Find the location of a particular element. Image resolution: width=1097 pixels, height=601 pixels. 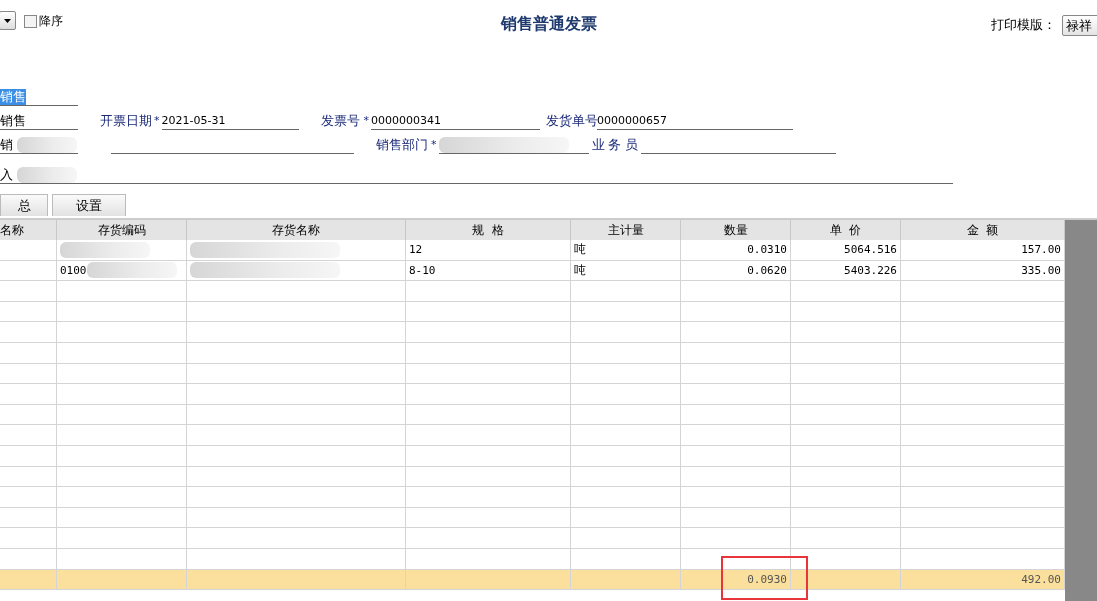

side-label: 销 is located at coordinates (6, 145).